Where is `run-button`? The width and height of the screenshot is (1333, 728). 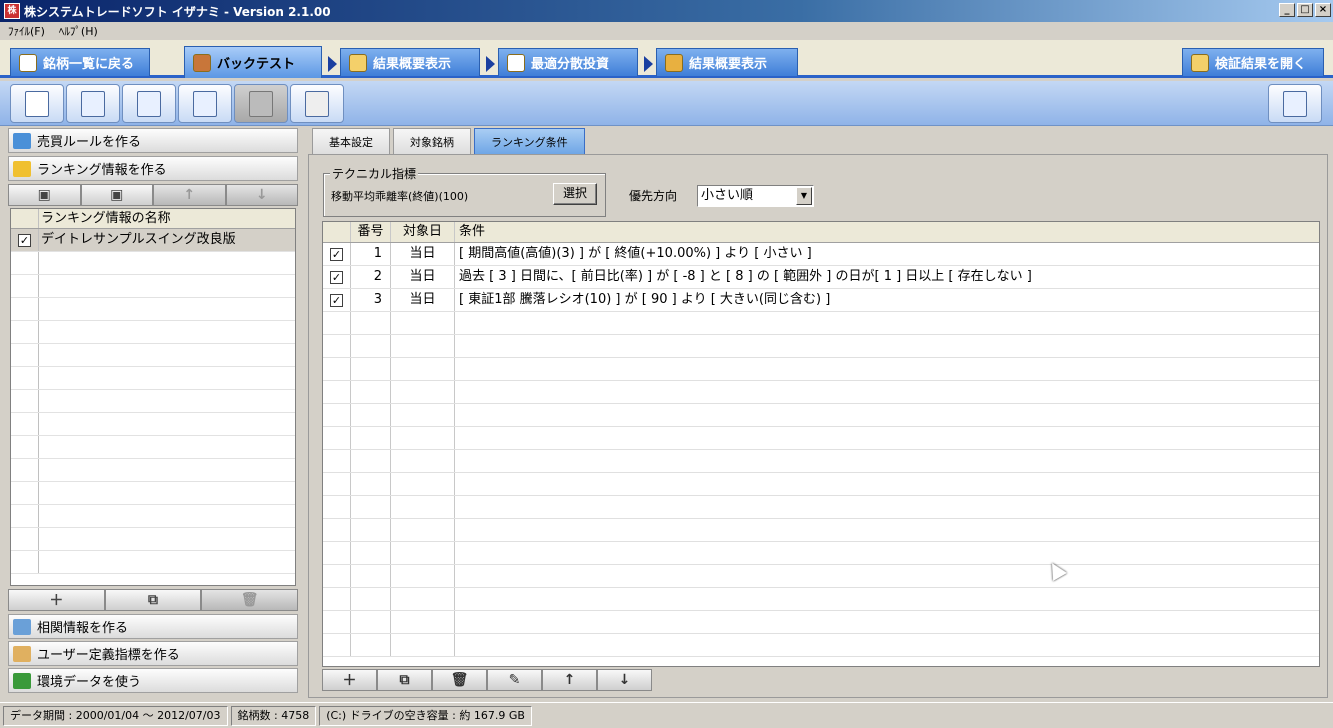
run-button is located at coordinates (261, 103).